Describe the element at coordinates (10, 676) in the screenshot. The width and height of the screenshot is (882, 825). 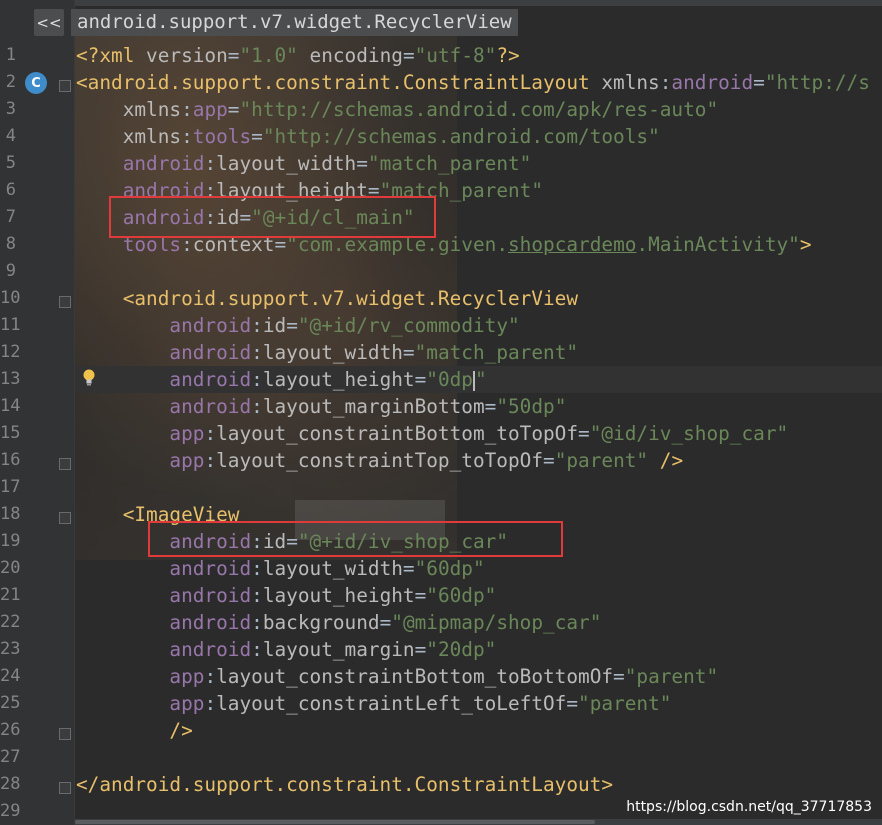
I see `line-number: 24` at that location.